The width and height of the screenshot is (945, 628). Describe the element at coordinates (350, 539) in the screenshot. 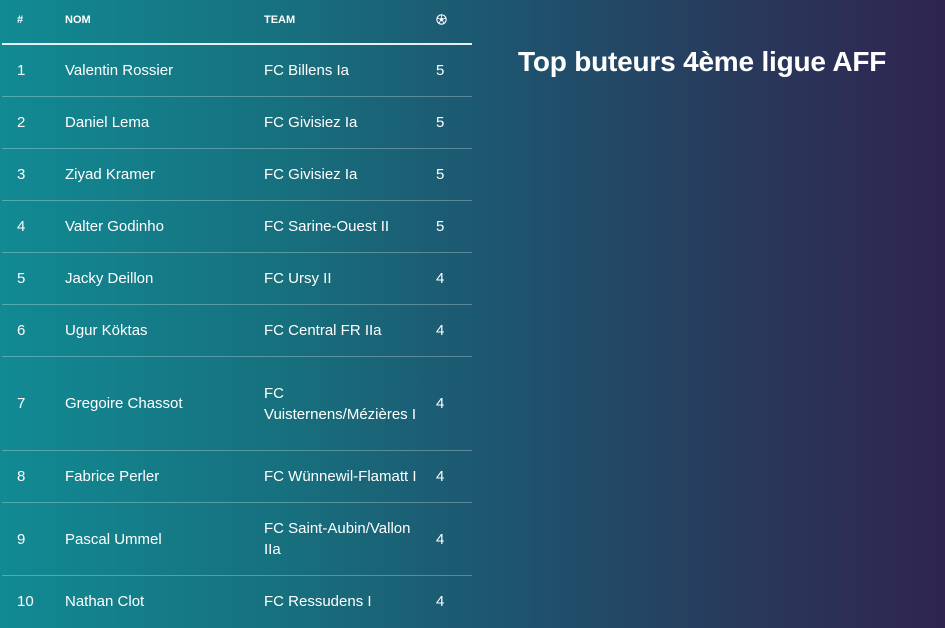

I see `team-cell: FC Saint-Aubin/Vallon IIa` at that location.